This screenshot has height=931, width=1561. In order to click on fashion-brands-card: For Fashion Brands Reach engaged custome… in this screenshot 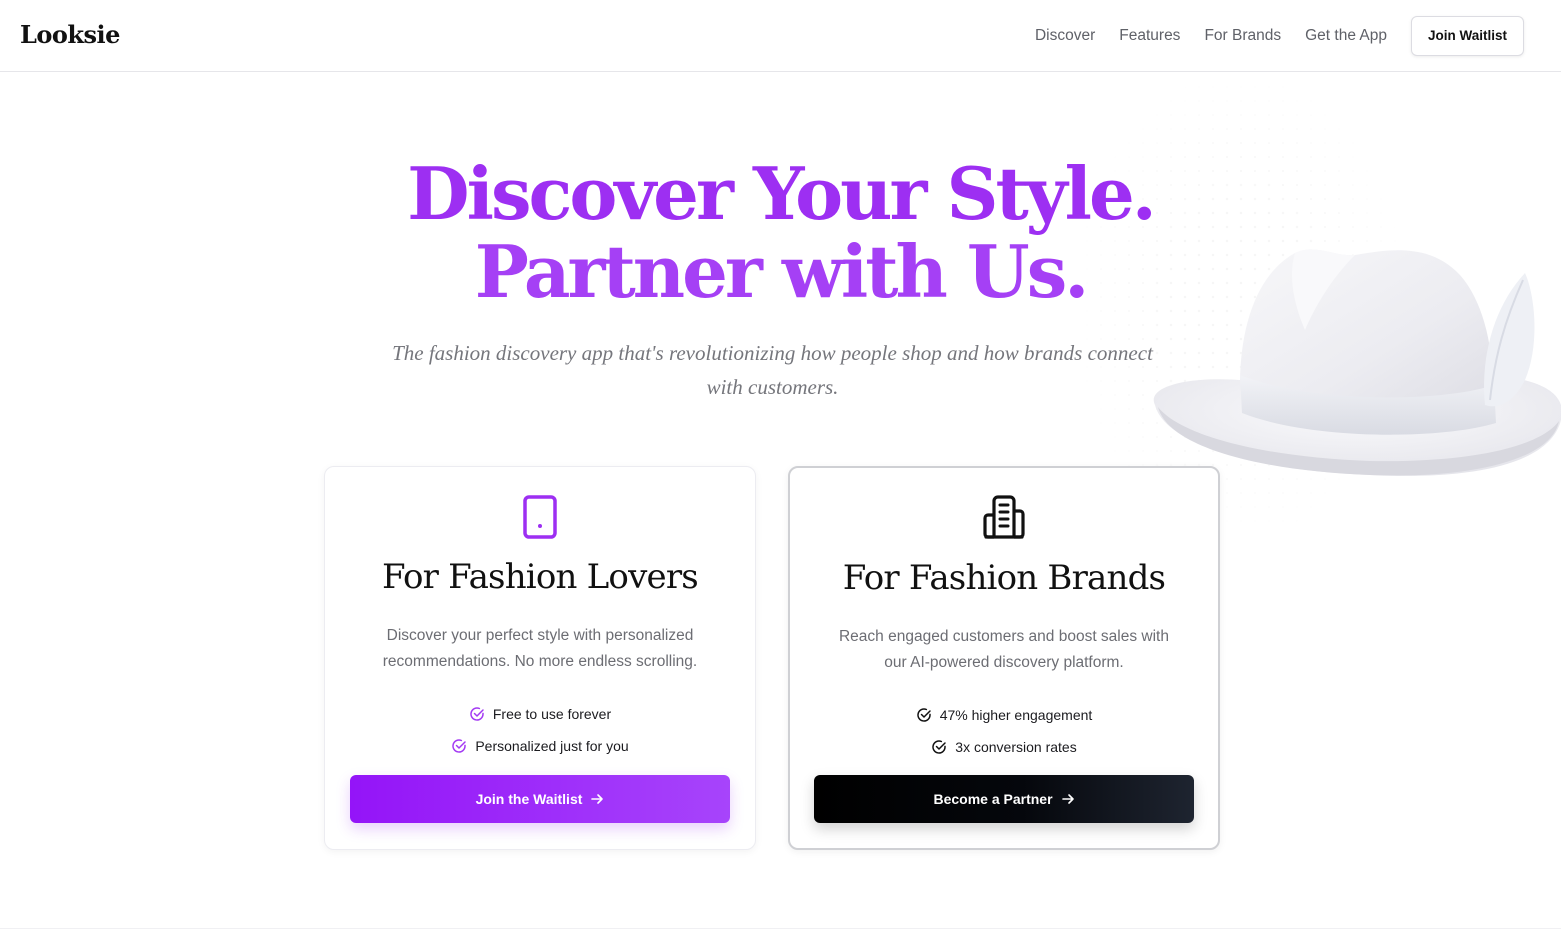, I will do `click(1004, 658)`.